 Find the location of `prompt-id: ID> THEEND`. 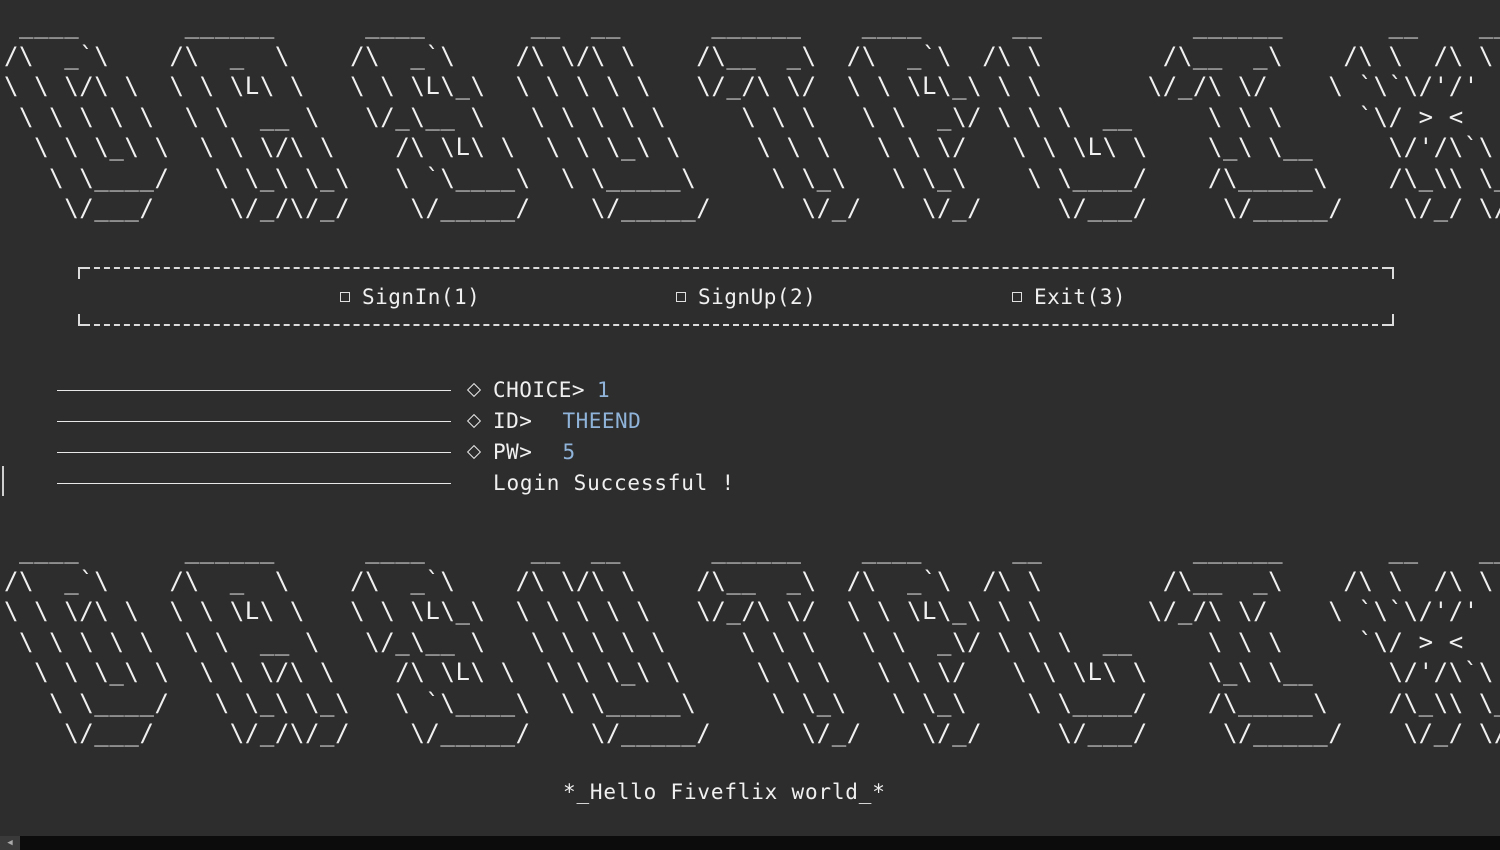

prompt-id: ID> THEEND is located at coordinates (349, 421).